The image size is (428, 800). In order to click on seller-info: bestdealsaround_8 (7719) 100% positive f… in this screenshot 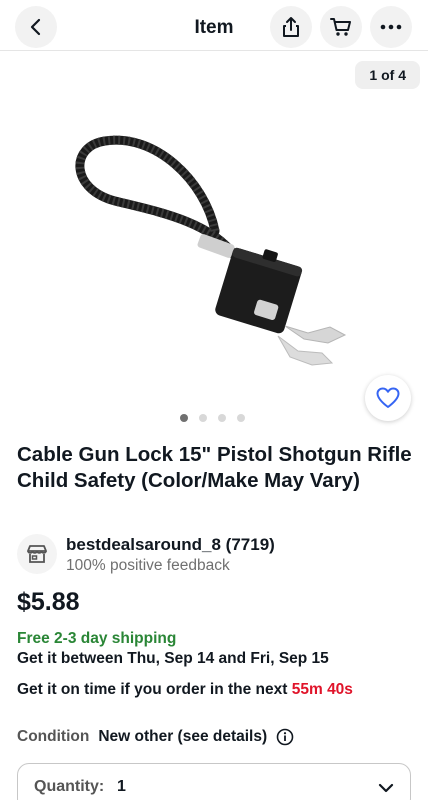, I will do `click(216, 554)`.